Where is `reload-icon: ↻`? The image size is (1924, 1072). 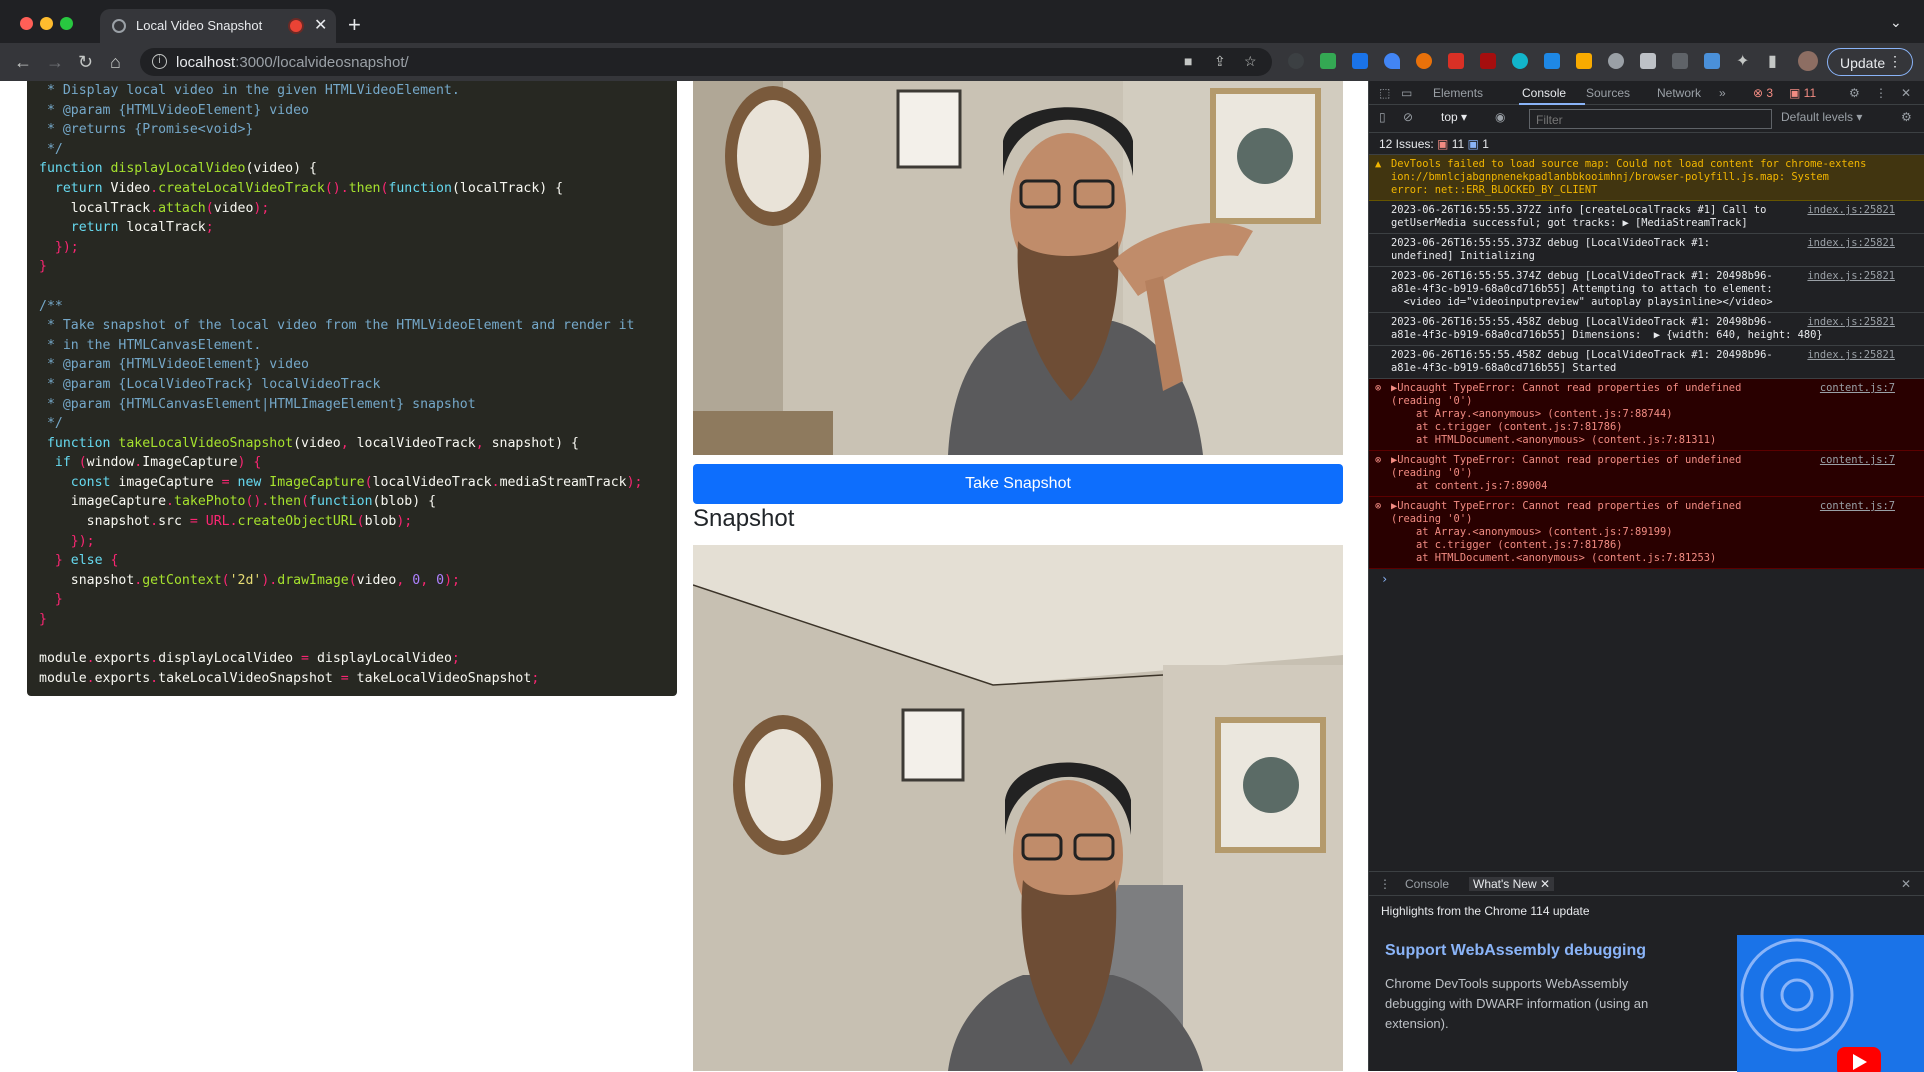
reload-icon: ↻ is located at coordinates (85, 62).